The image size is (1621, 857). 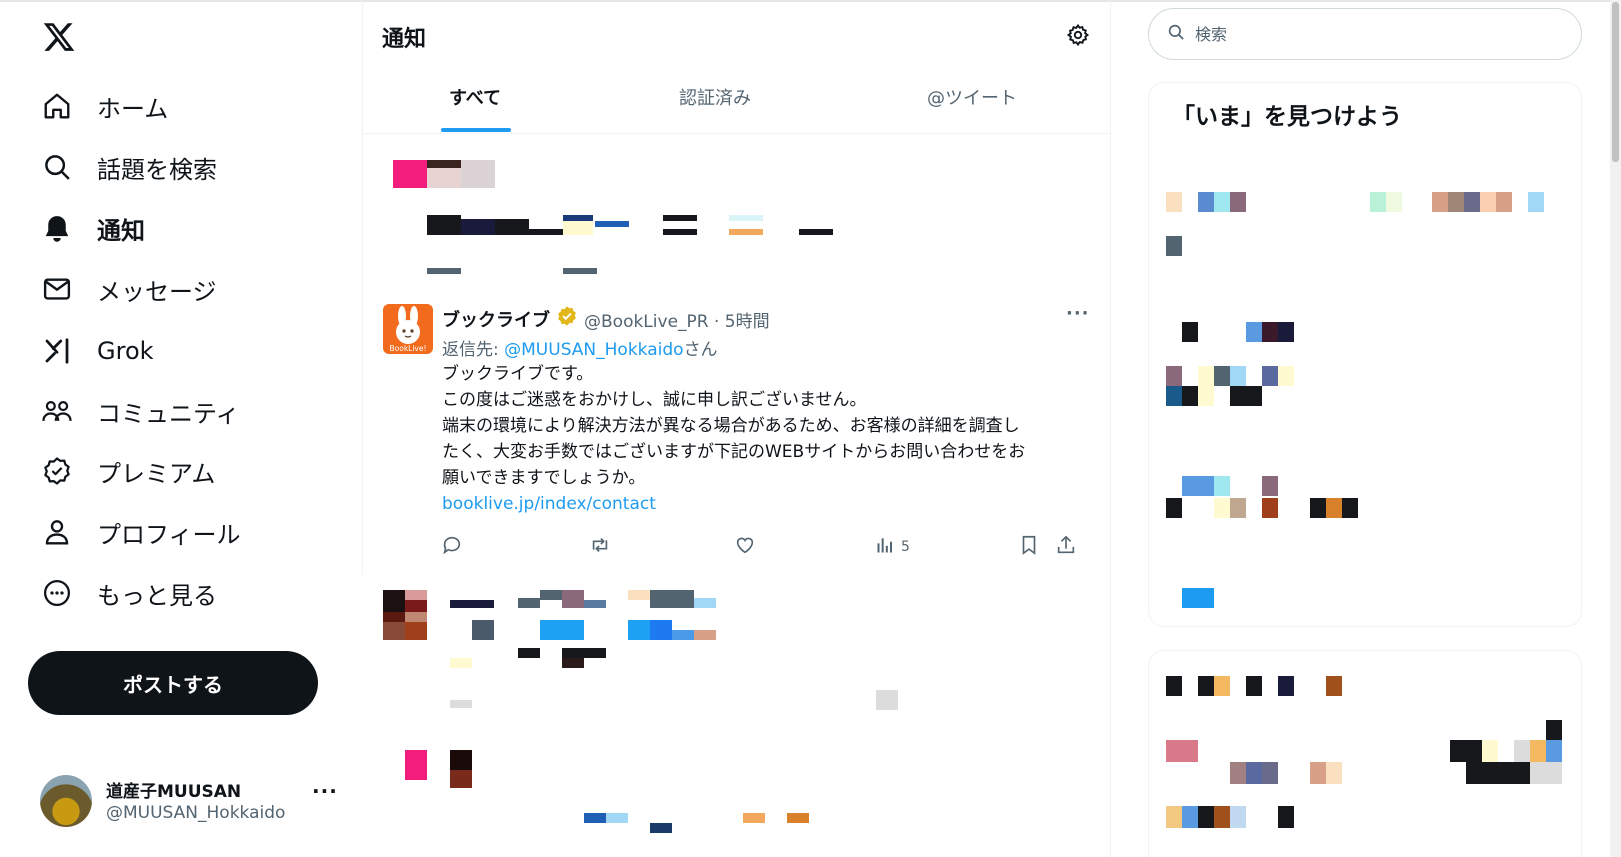 I want to click on divider, so click(x=736, y=133).